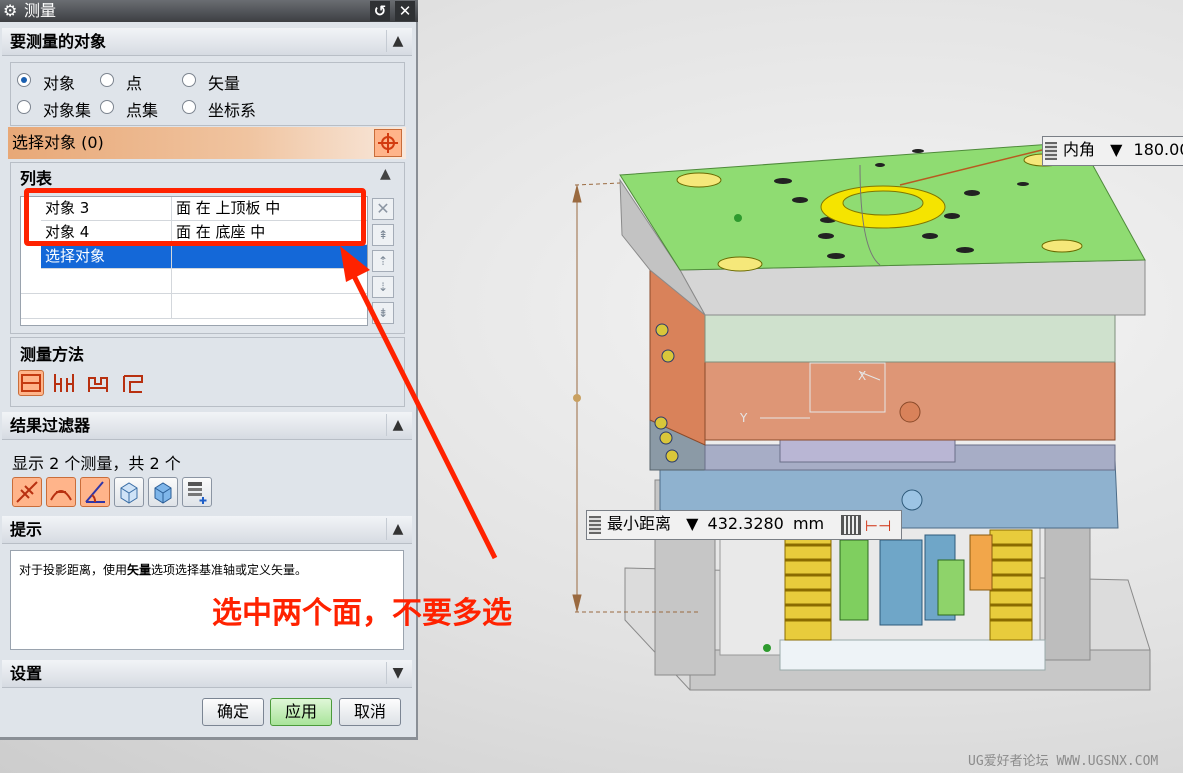  Describe the element at coordinates (808, 523) in the screenshot. I see `distance-flag-unit: mm` at that location.